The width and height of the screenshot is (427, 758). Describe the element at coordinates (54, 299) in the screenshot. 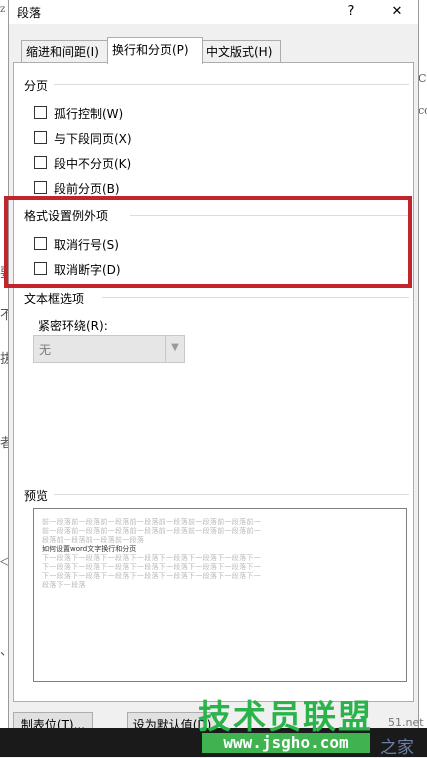

I see `textbox-heading: 文本框选项` at that location.